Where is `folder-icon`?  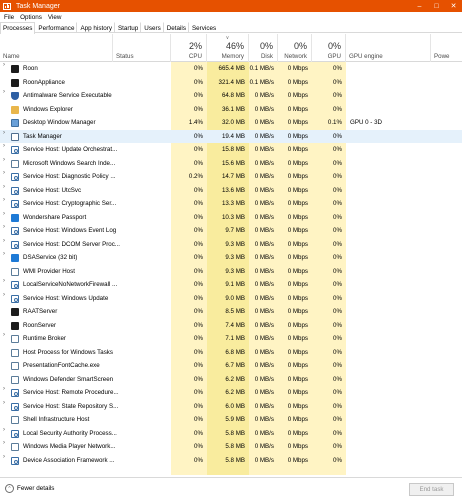 folder-icon is located at coordinates (15, 109).